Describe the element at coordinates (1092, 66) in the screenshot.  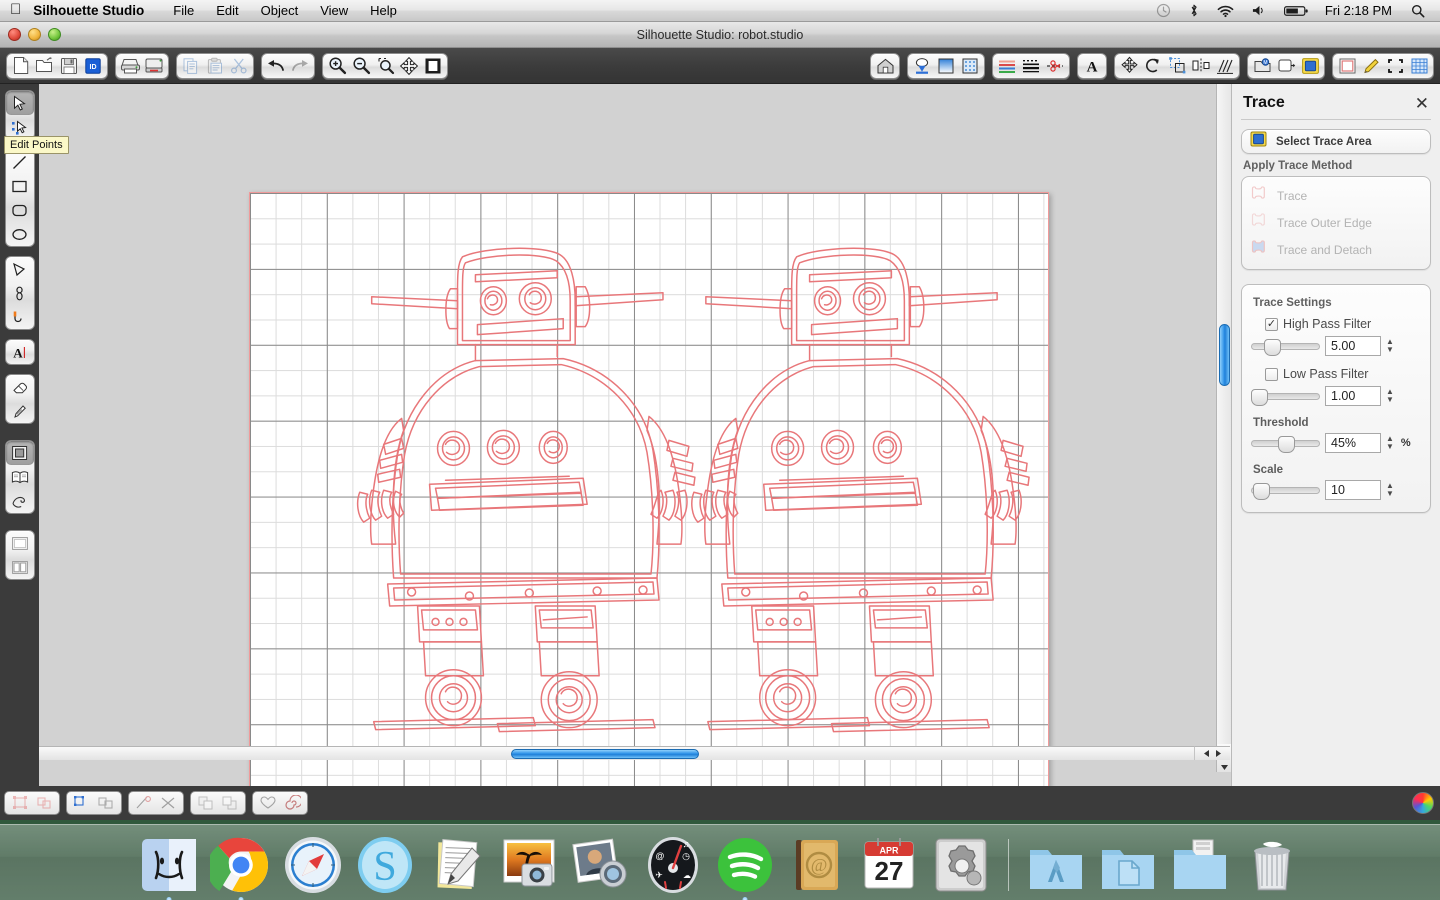
I see `text-style-icon: A` at that location.